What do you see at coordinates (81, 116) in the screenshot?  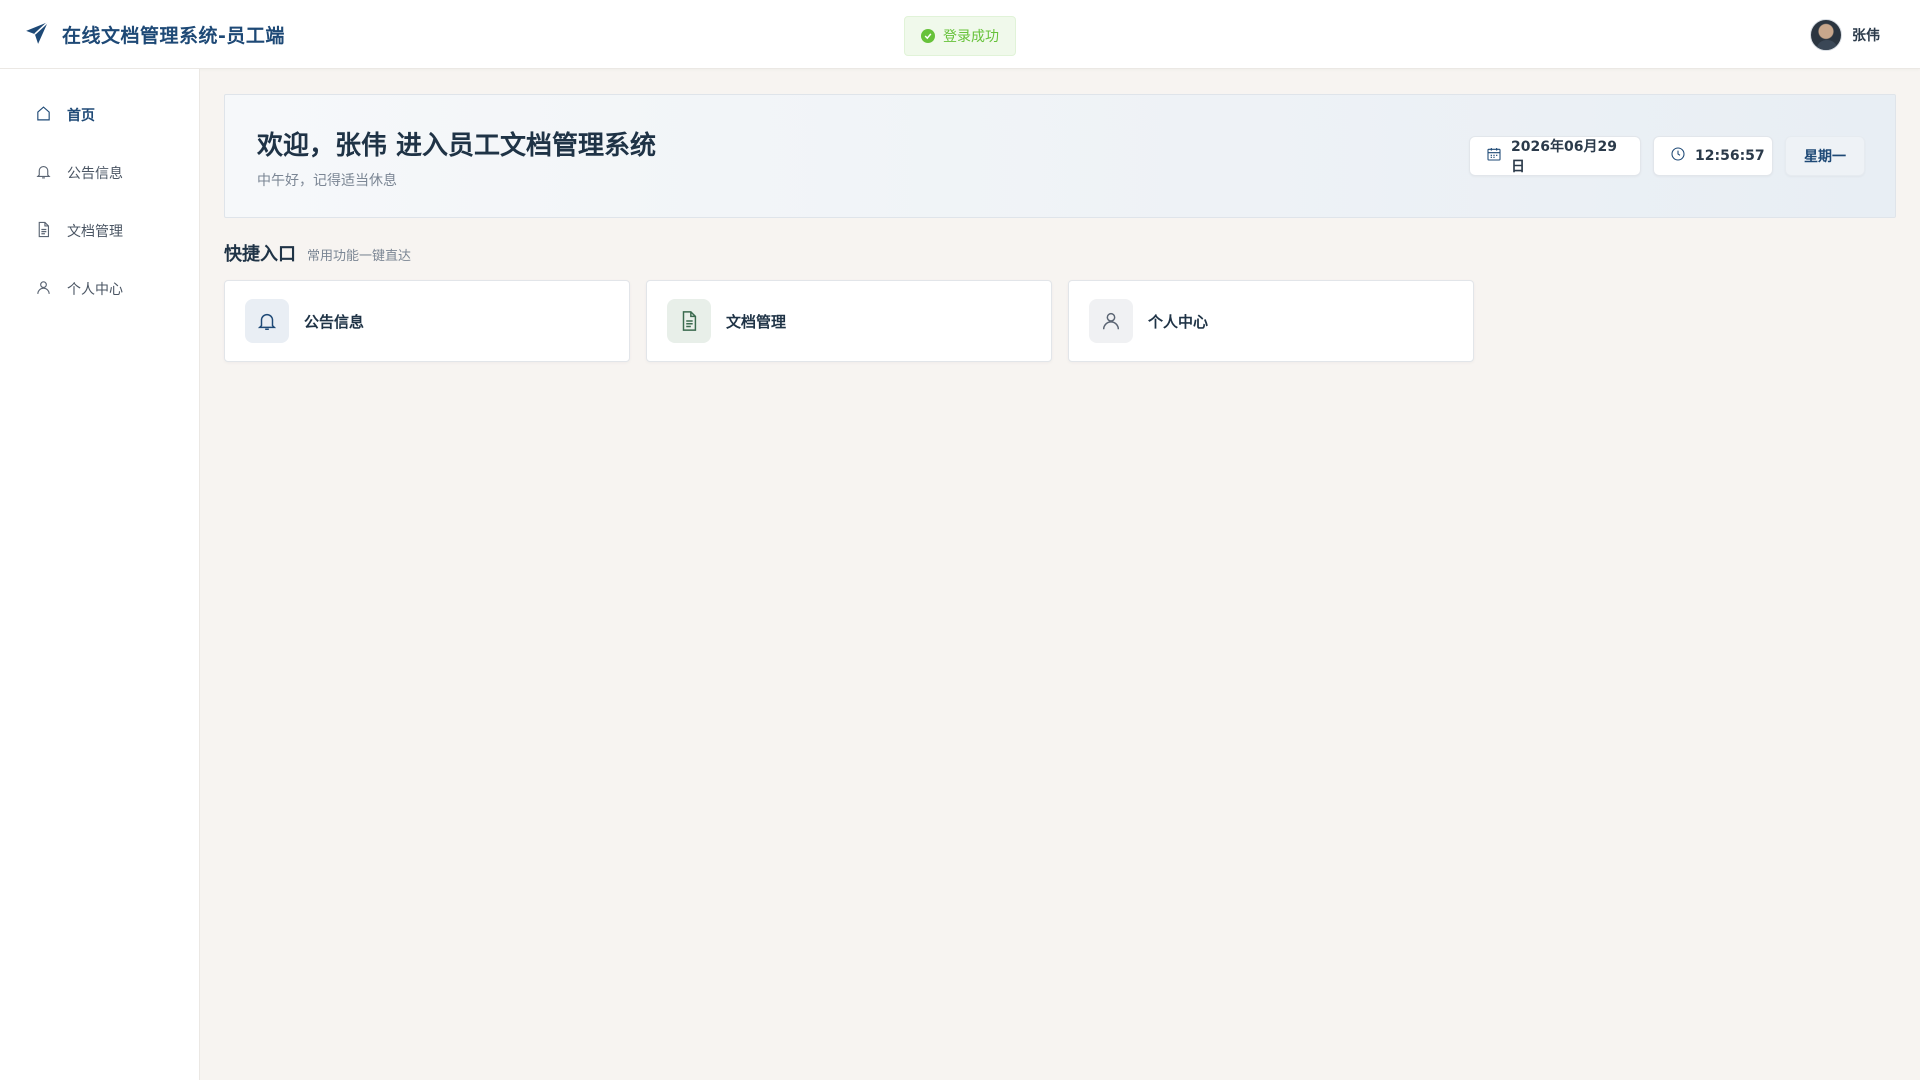 I see `sidebar-item-label: 首页` at bounding box center [81, 116].